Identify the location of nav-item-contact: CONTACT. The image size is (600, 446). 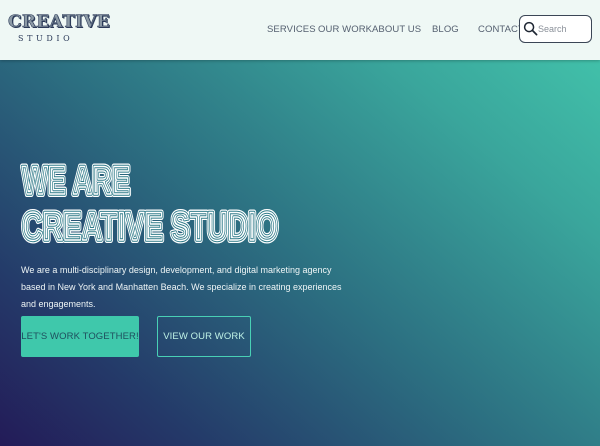
(501, 30).